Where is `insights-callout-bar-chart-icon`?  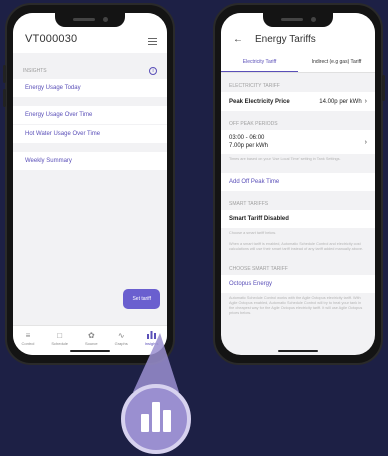 insights-callout-bar-chart-icon is located at coordinates (156, 419).